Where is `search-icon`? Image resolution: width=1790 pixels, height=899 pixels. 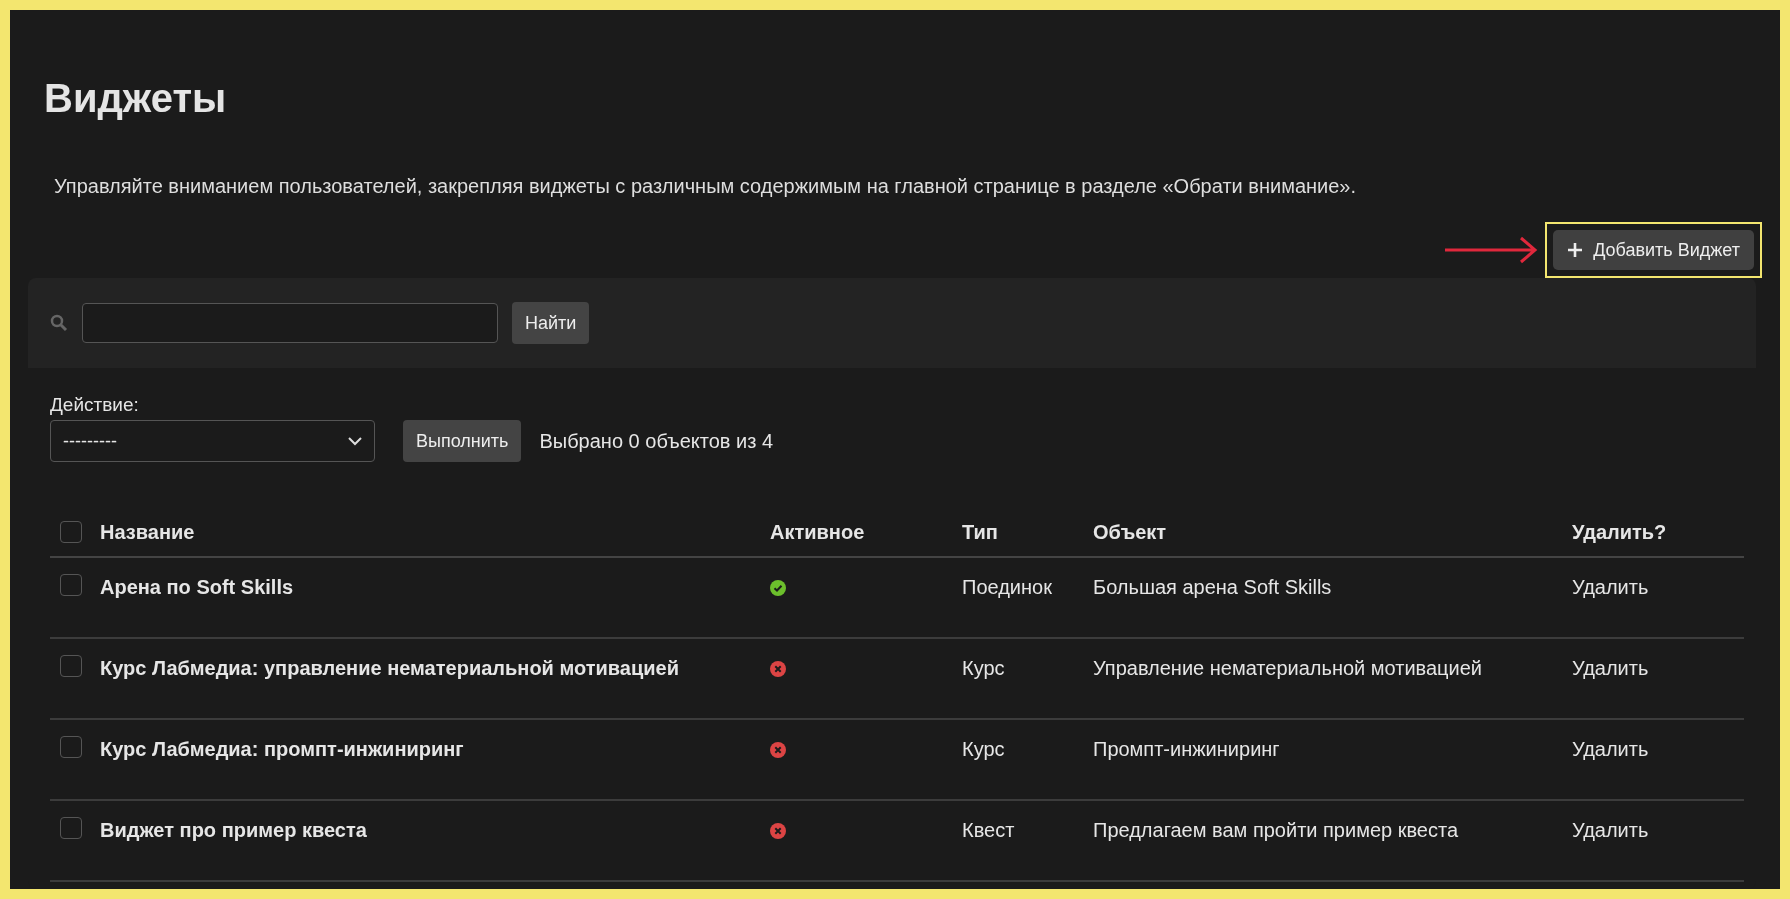
search-icon is located at coordinates (59, 323).